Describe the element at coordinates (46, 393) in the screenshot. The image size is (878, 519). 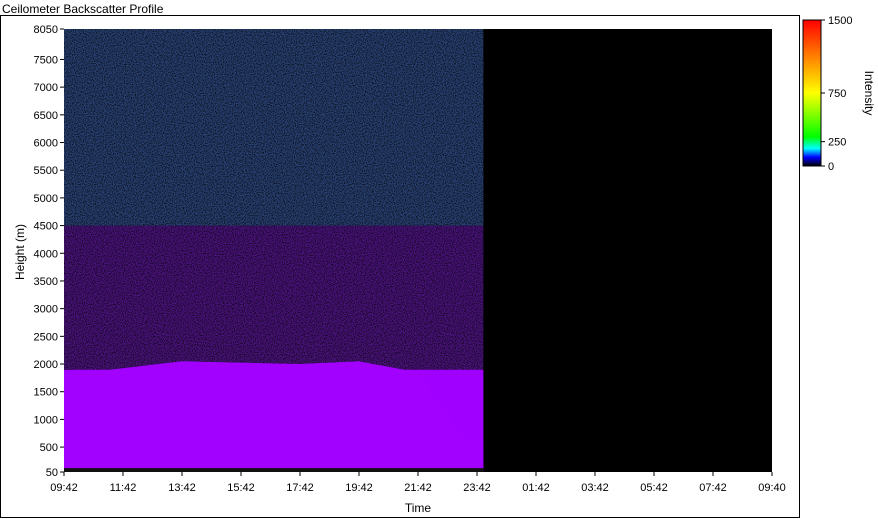
I see `y-tick-label: 1500` at that location.